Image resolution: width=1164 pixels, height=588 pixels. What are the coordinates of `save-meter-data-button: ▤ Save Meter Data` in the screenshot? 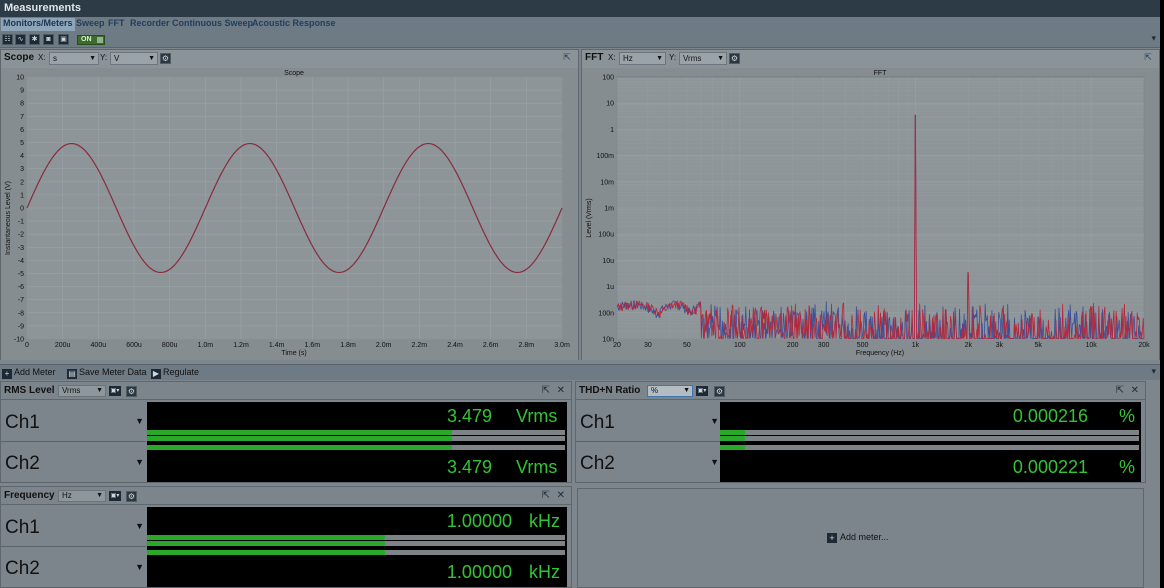 It's located at (107, 373).